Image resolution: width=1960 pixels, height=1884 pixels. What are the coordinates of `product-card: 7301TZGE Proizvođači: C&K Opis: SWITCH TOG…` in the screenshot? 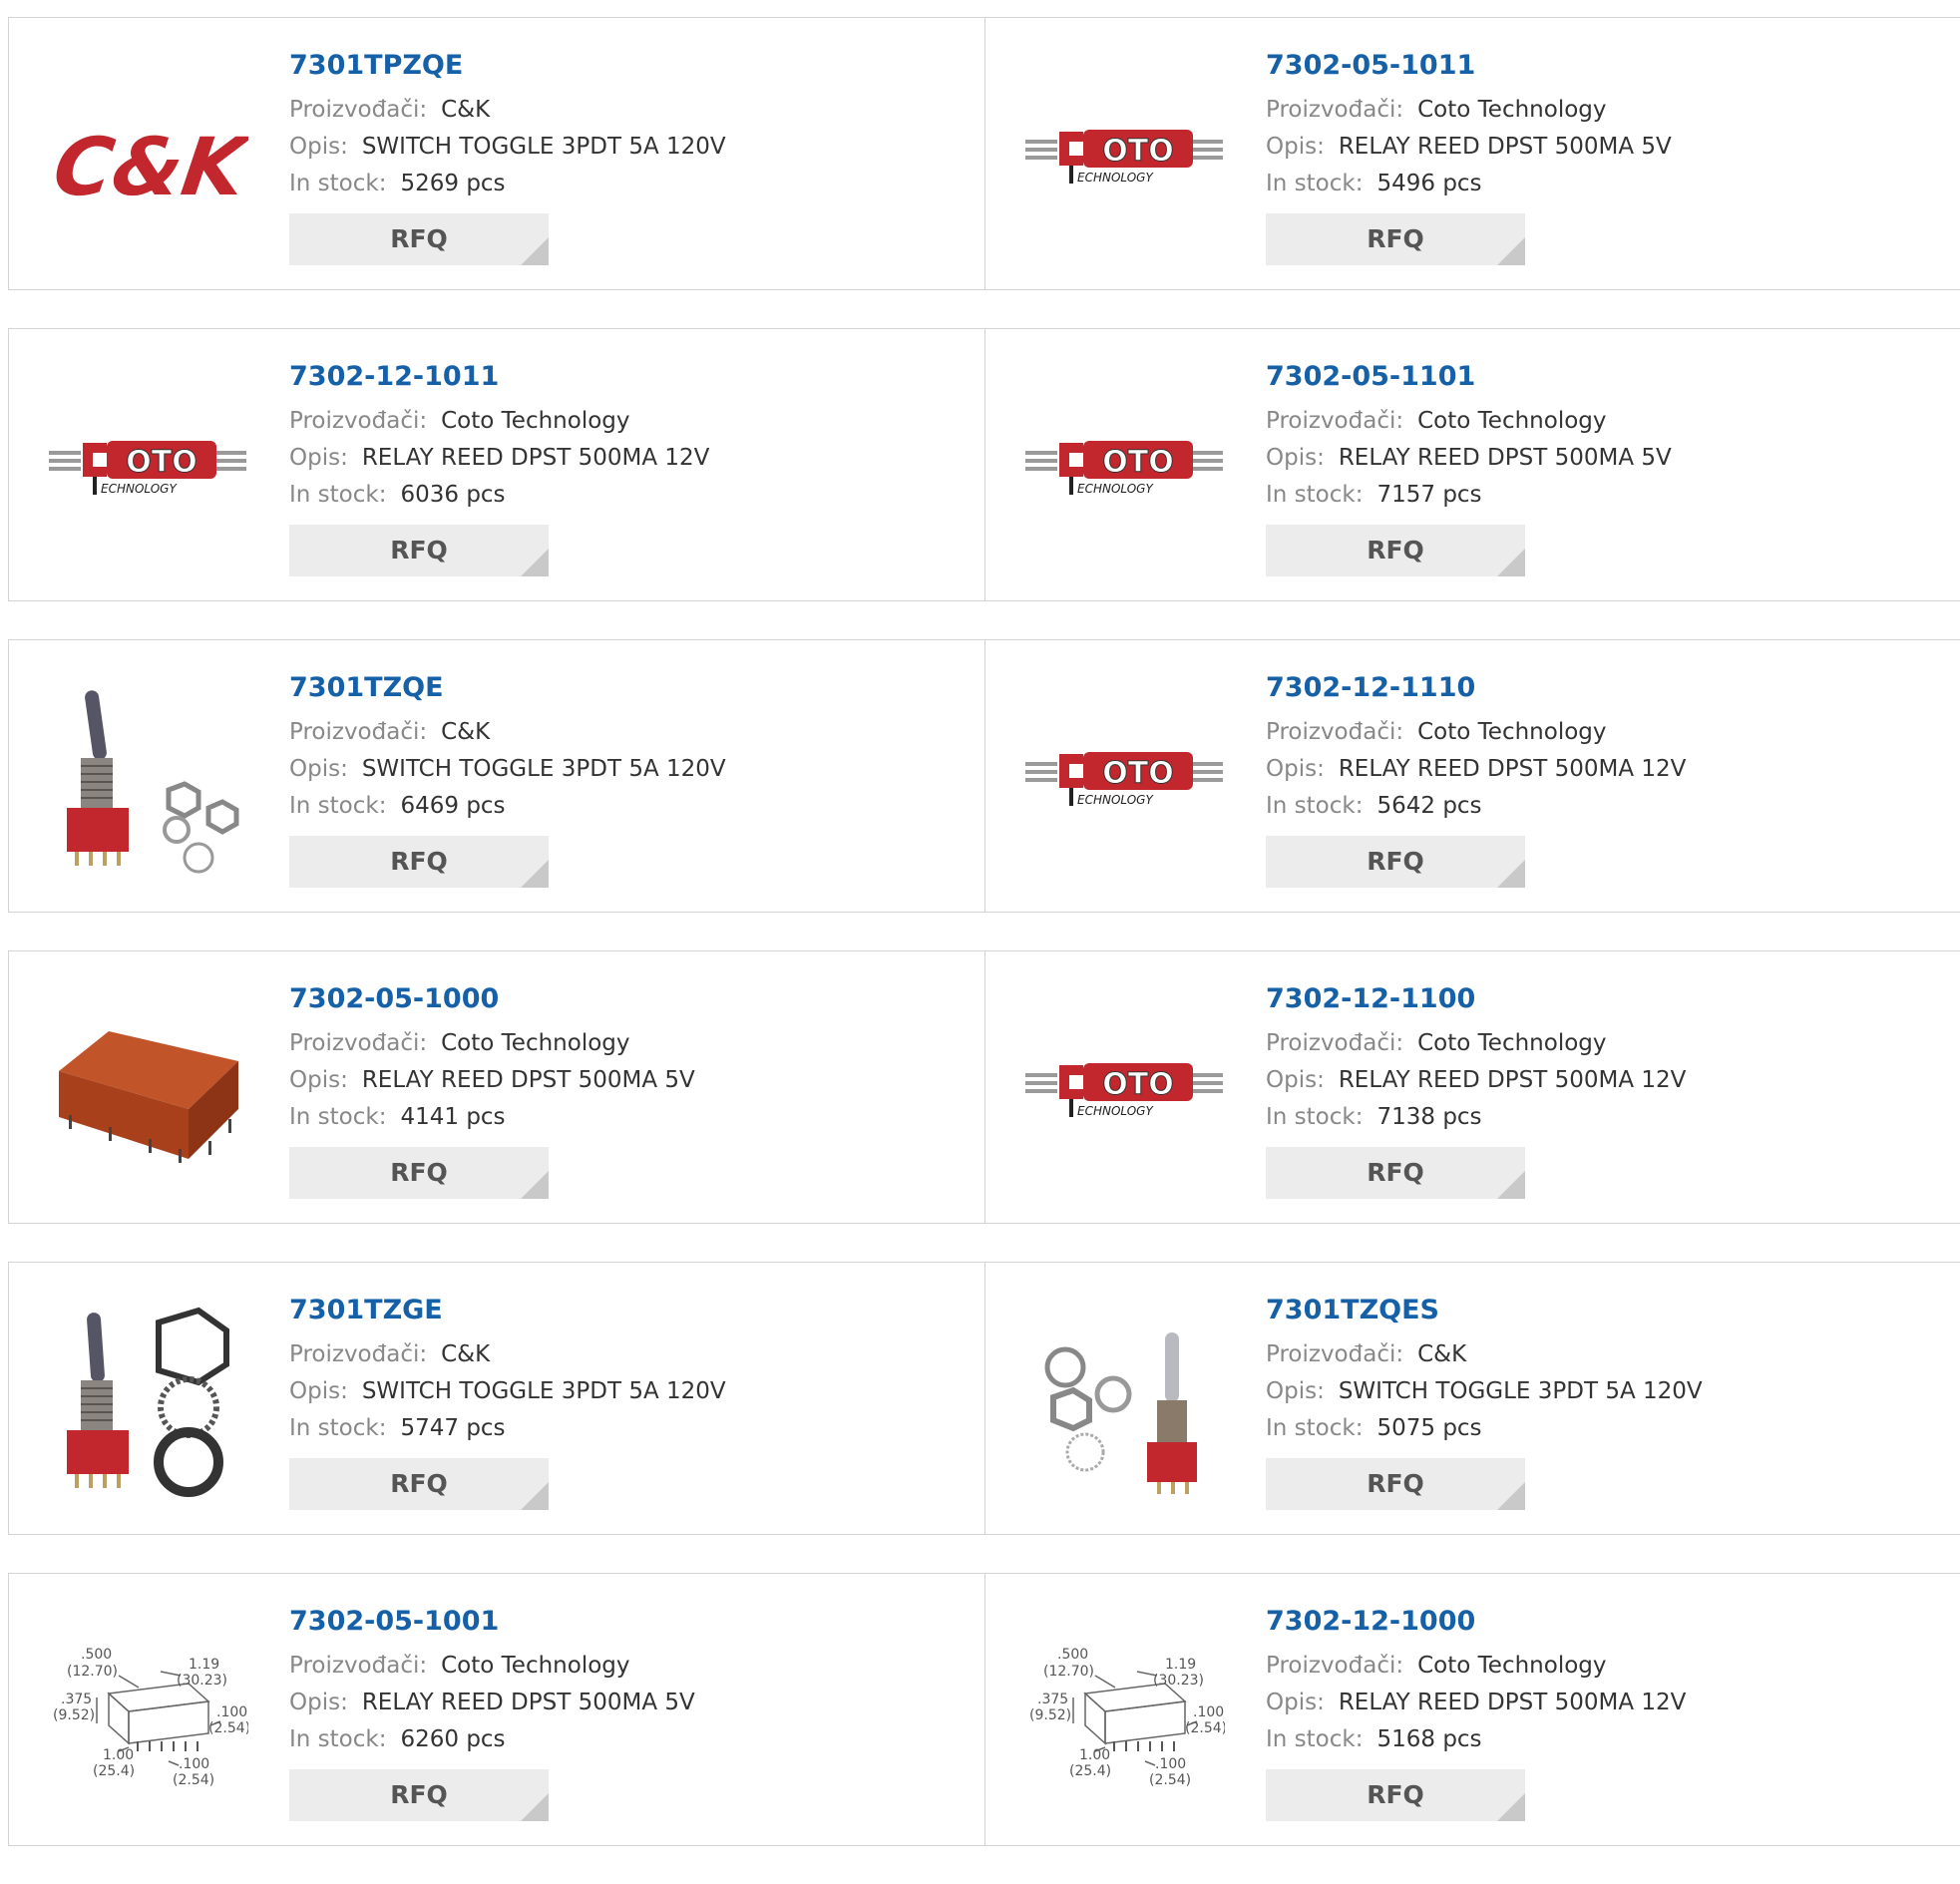 It's located at (497, 1398).